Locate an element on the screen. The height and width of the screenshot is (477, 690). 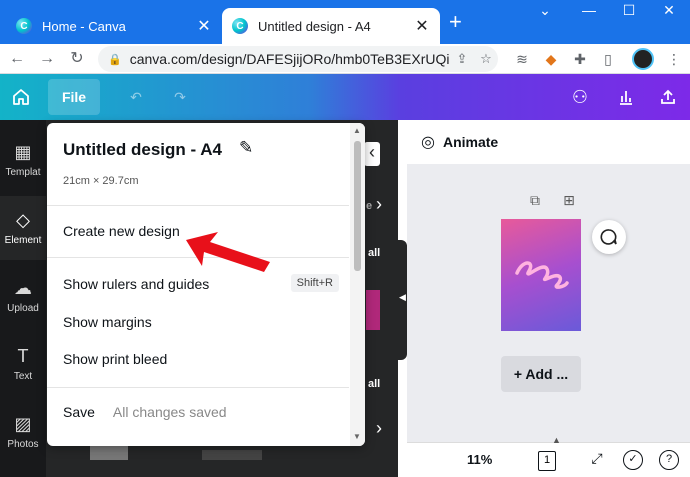
scribble-graphic is located at coordinates (542, 275).